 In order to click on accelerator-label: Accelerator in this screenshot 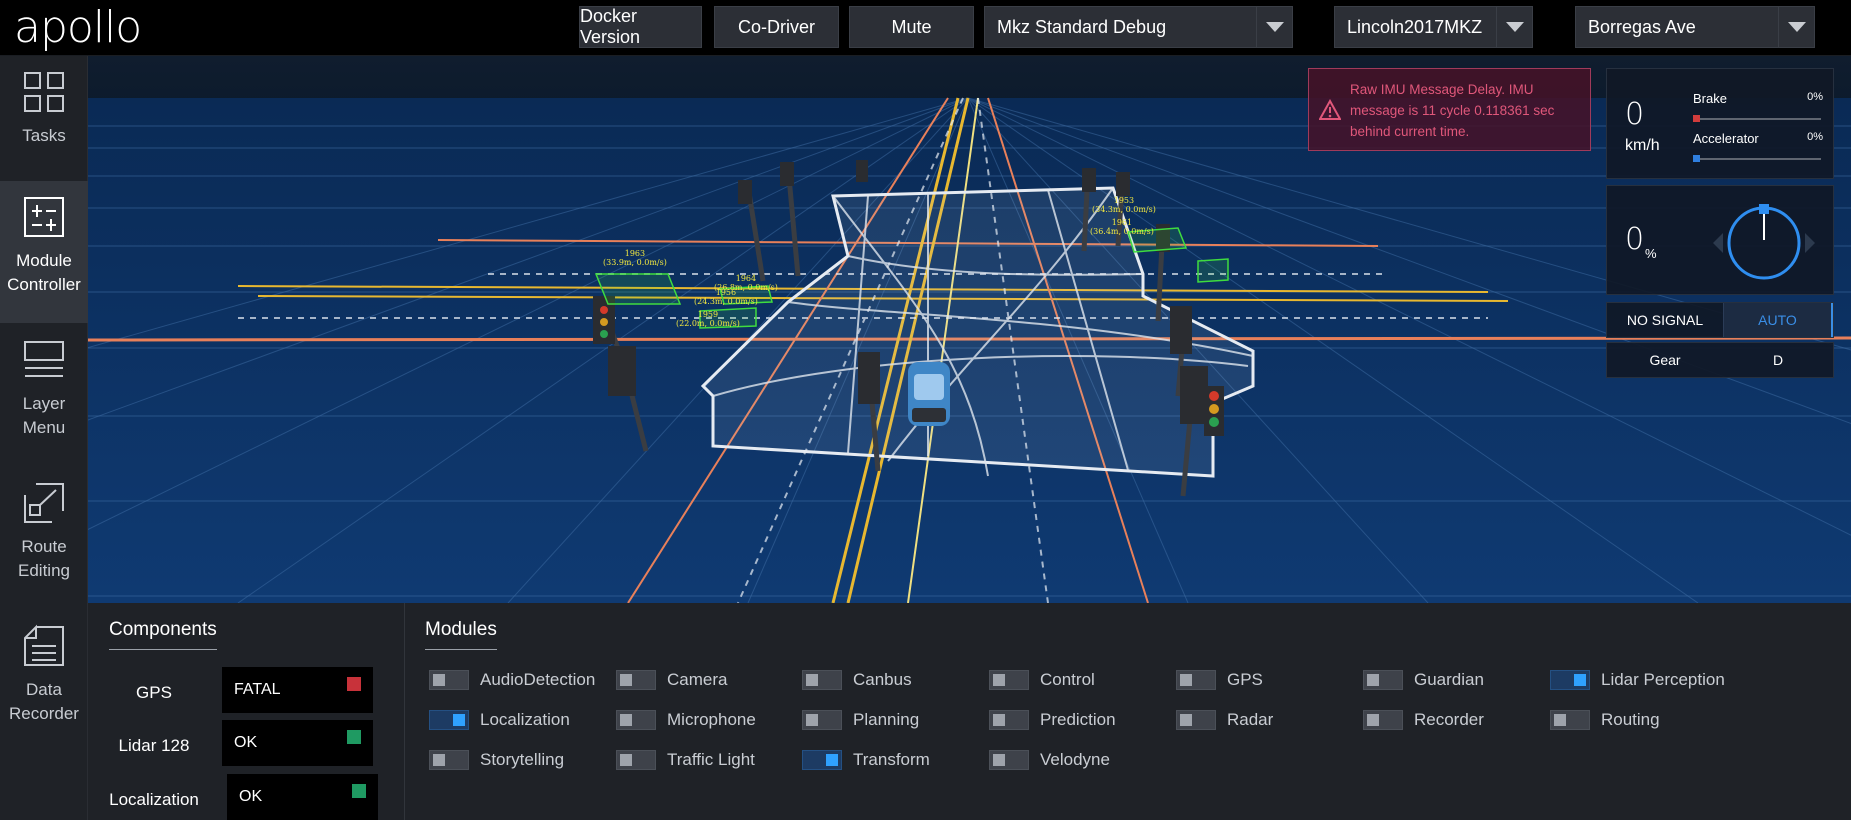, I will do `click(1726, 138)`.